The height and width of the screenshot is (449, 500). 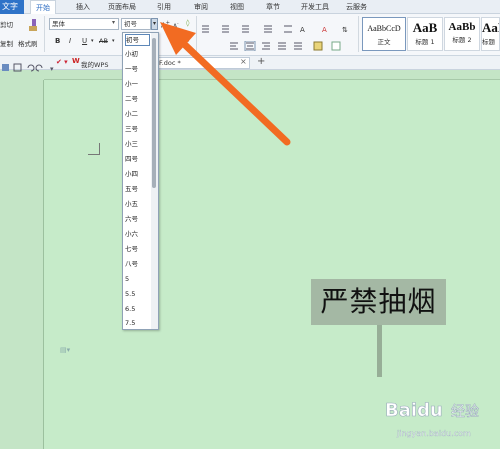 What do you see at coordinates (414, 410) in the screenshot?
I see `svg-text: Baidu` at bounding box center [414, 410].